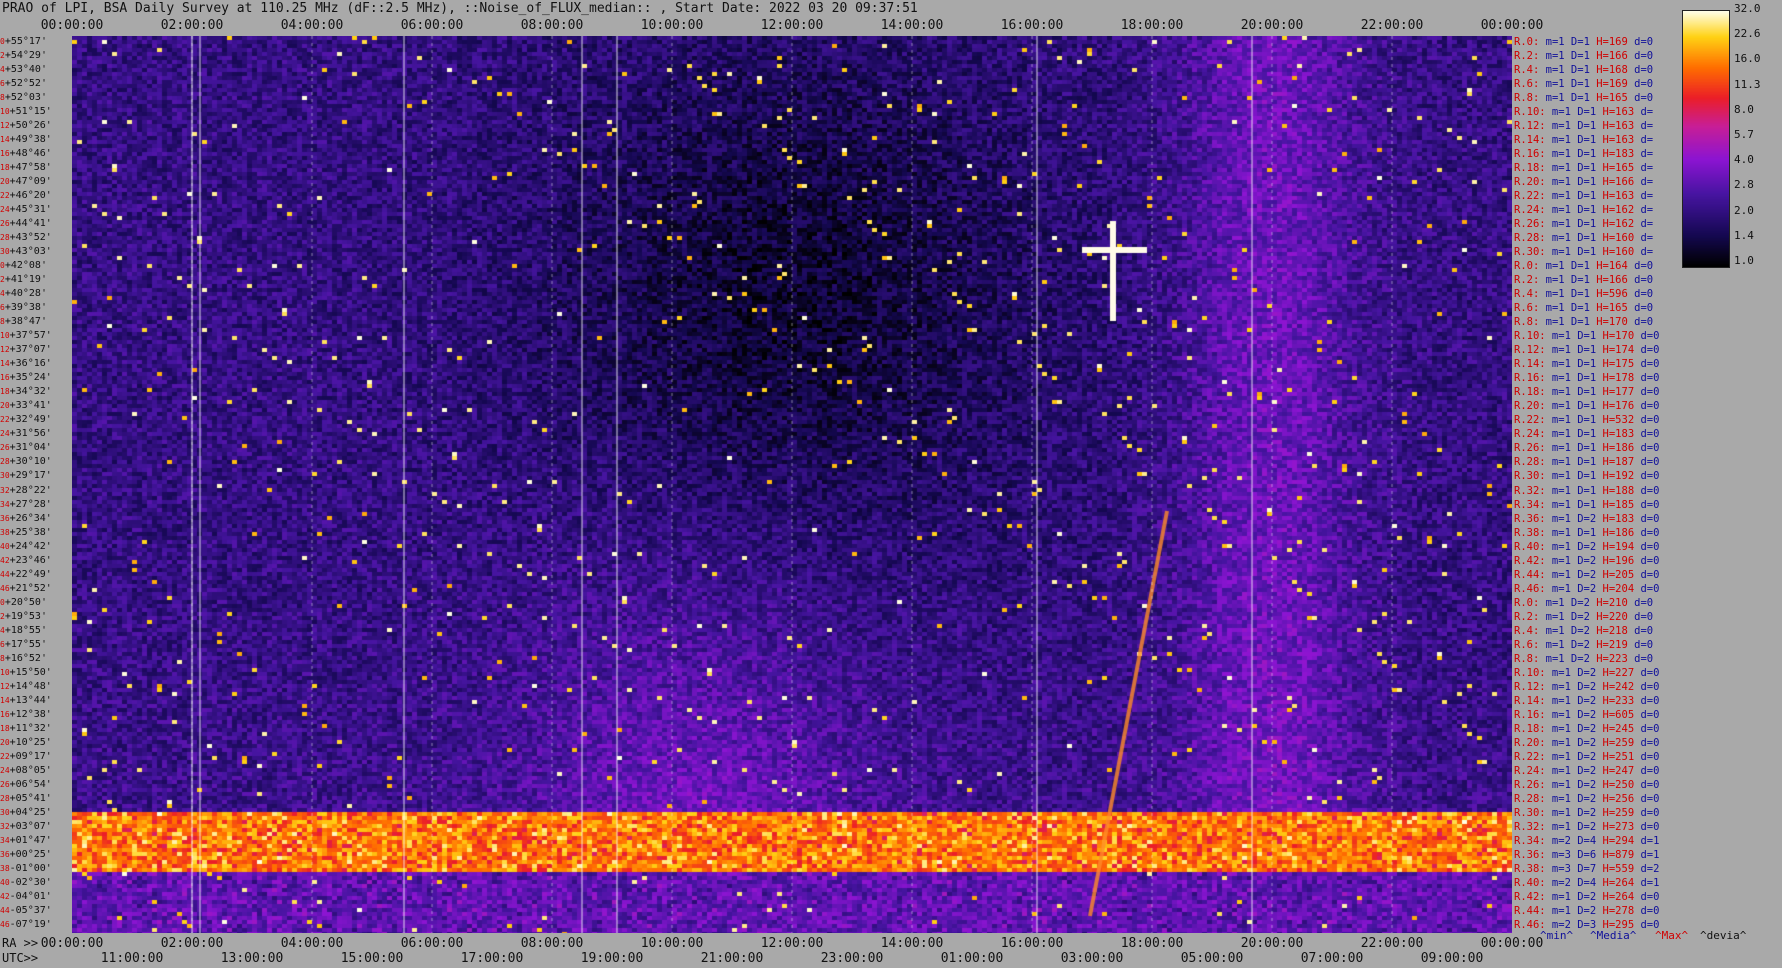 The width and height of the screenshot is (1782, 968). I want to click on dec-tick-label: 36+26°34', so click(26, 518).